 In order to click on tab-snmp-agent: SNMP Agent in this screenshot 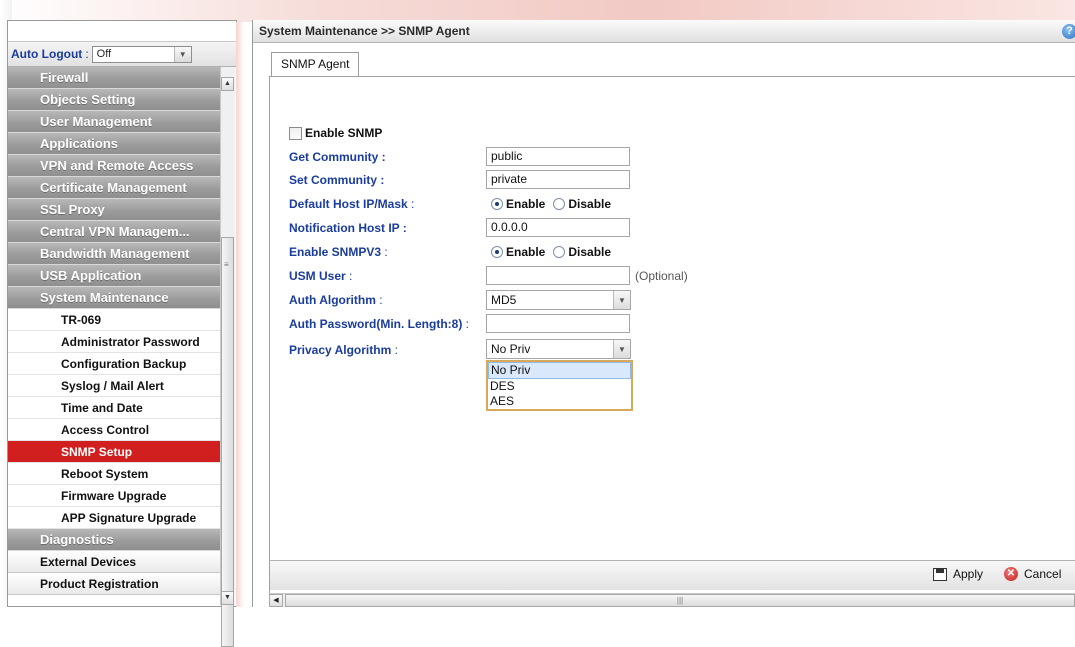, I will do `click(315, 64)`.